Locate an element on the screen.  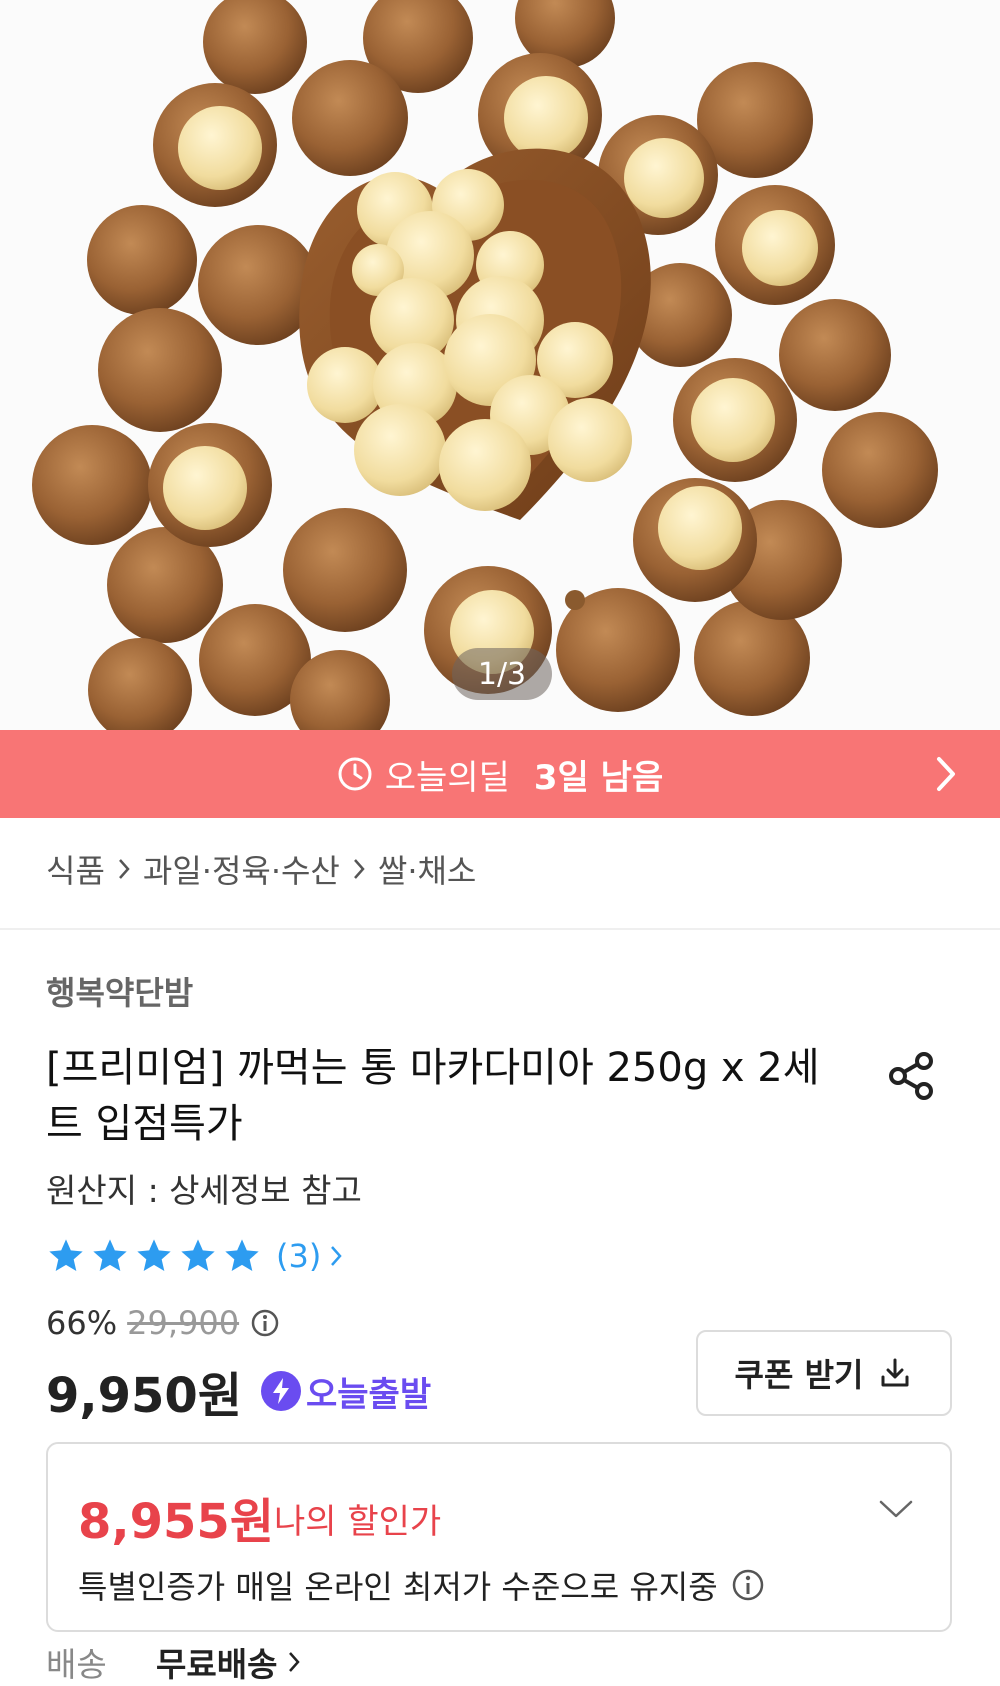
price-guarantee-text: 특별인증가 매일 온라인 최저가 수준으로 유지중 is located at coordinates (398, 1587).